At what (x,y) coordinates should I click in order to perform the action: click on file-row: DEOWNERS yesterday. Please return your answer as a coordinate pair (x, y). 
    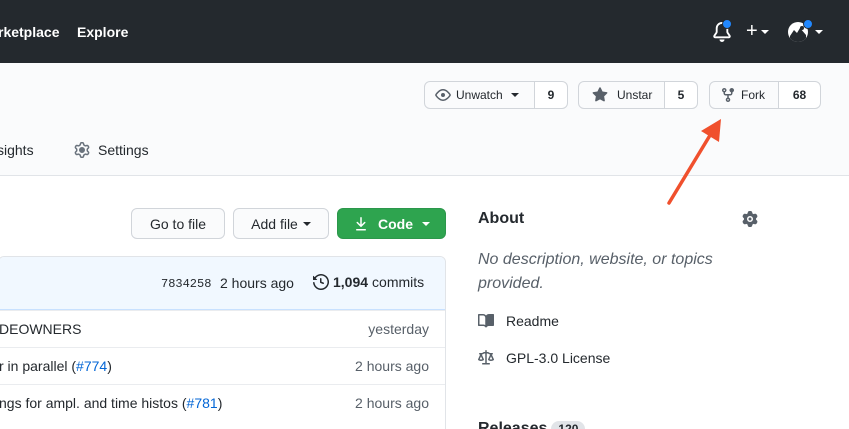
    Looking at the image, I should click on (222, 328).